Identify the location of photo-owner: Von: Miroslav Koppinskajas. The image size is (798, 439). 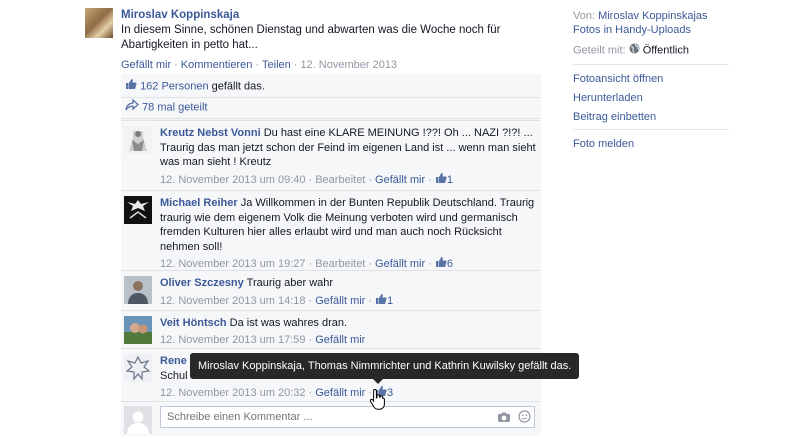
(651, 16).